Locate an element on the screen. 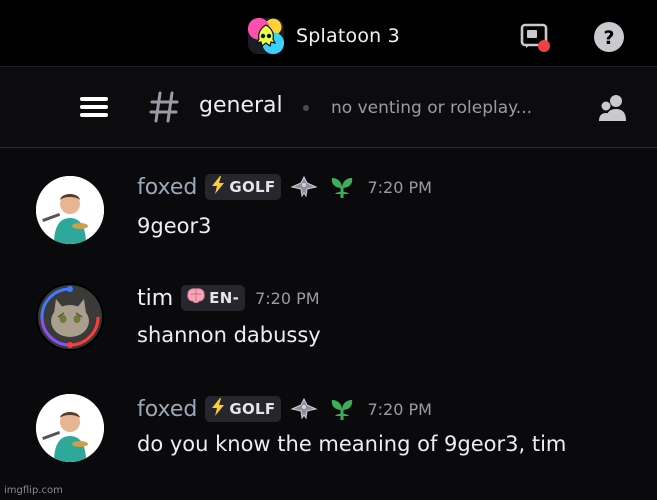 This screenshot has height=500, width=657. menu-icon is located at coordinates (94, 107).